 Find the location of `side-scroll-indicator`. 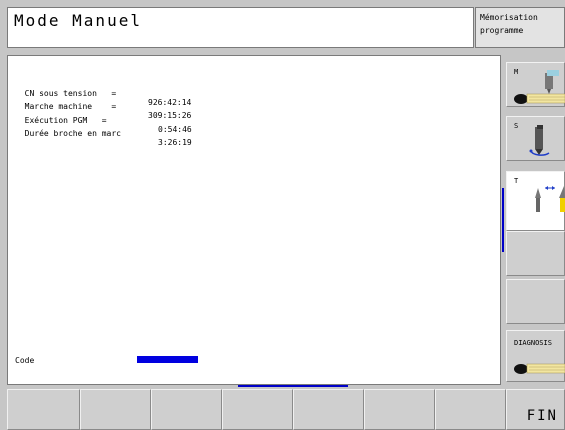

side-scroll-indicator is located at coordinates (503, 220).